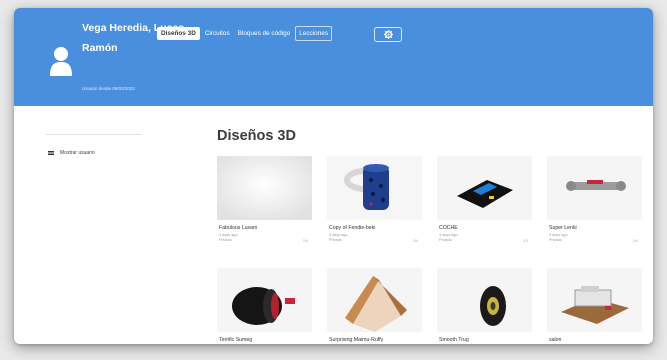  What do you see at coordinates (238, 228) in the screenshot?
I see `design-title: Fabulous Lusam` at bounding box center [238, 228].